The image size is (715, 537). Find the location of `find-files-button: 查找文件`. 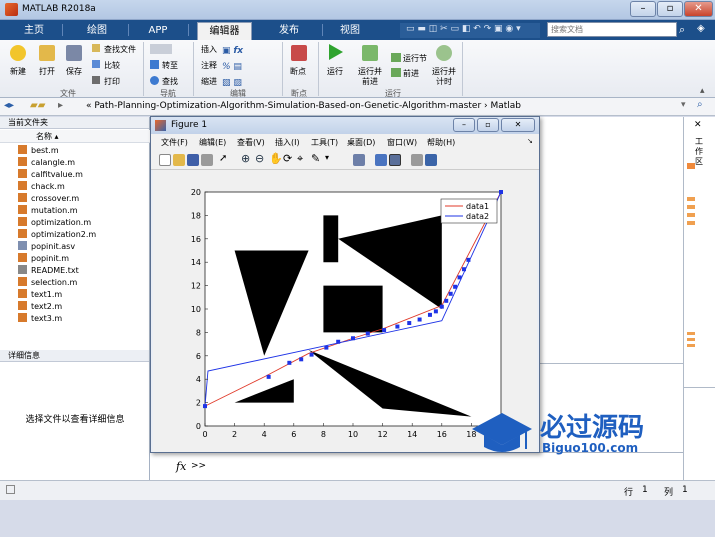

find-files-button: 查找文件 is located at coordinates (120, 49).